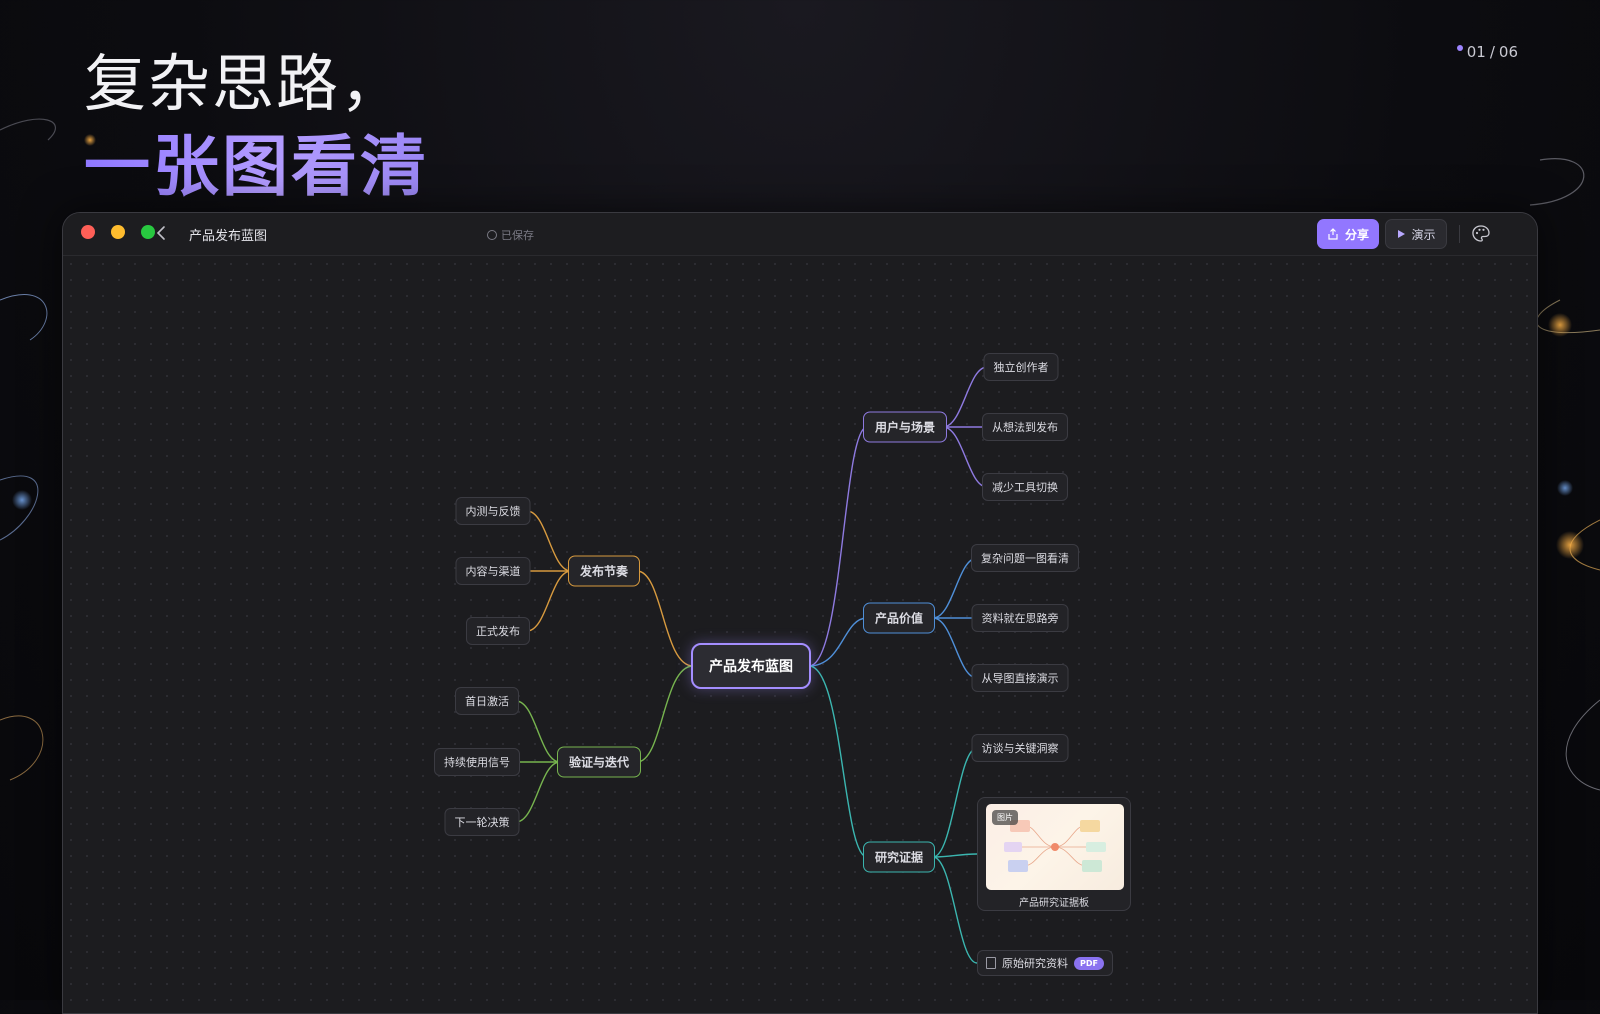  What do you see at coordinates (148, 232) in the screenshot?
I see `maximize-window-button` at bounding box center [148, 232].